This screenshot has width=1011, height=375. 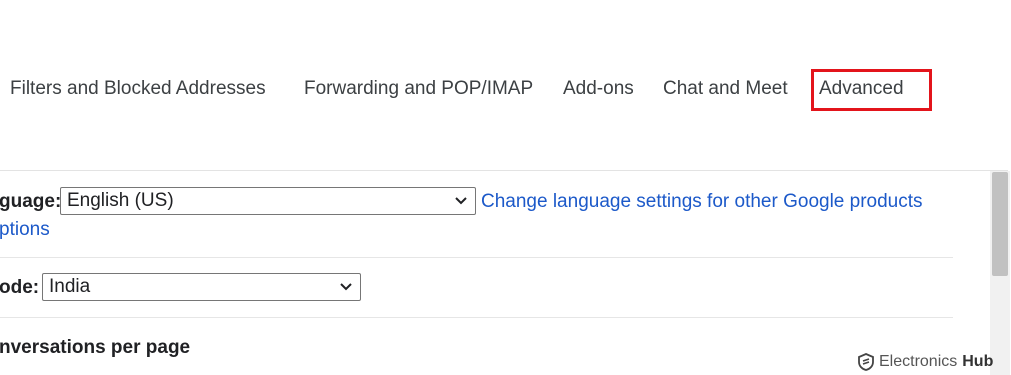 What do you see at coordinates (25, 230) in the screenshot?
I see `language-options-link: ptions` at bounding box center [25, 230].